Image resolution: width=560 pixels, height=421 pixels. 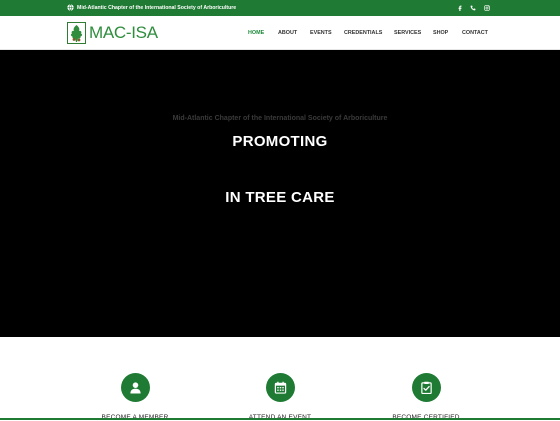 I want to click on nav-services: SERVICES, so click(x=407, y=33).